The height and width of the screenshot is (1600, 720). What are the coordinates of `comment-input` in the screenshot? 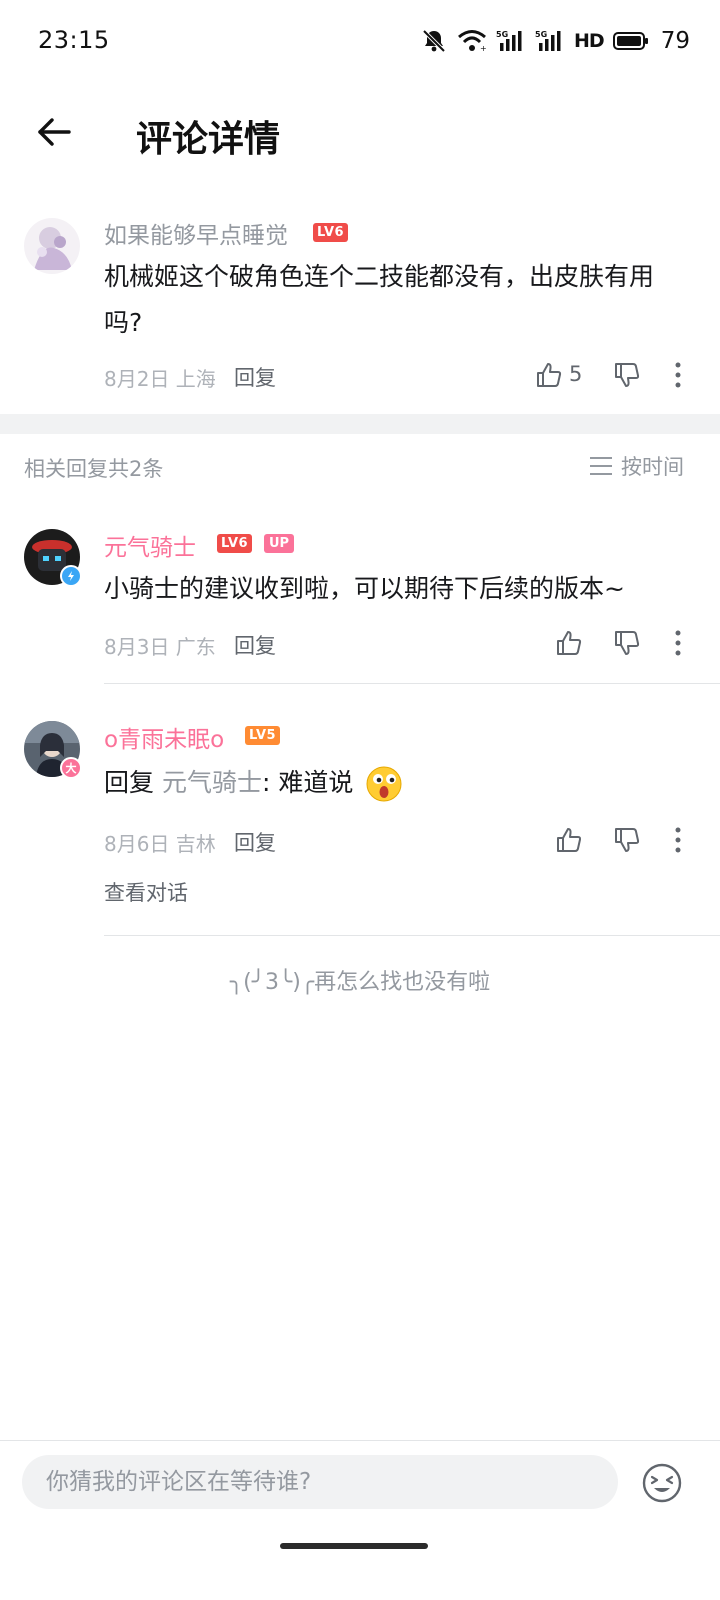 It's located at (320, 1482).